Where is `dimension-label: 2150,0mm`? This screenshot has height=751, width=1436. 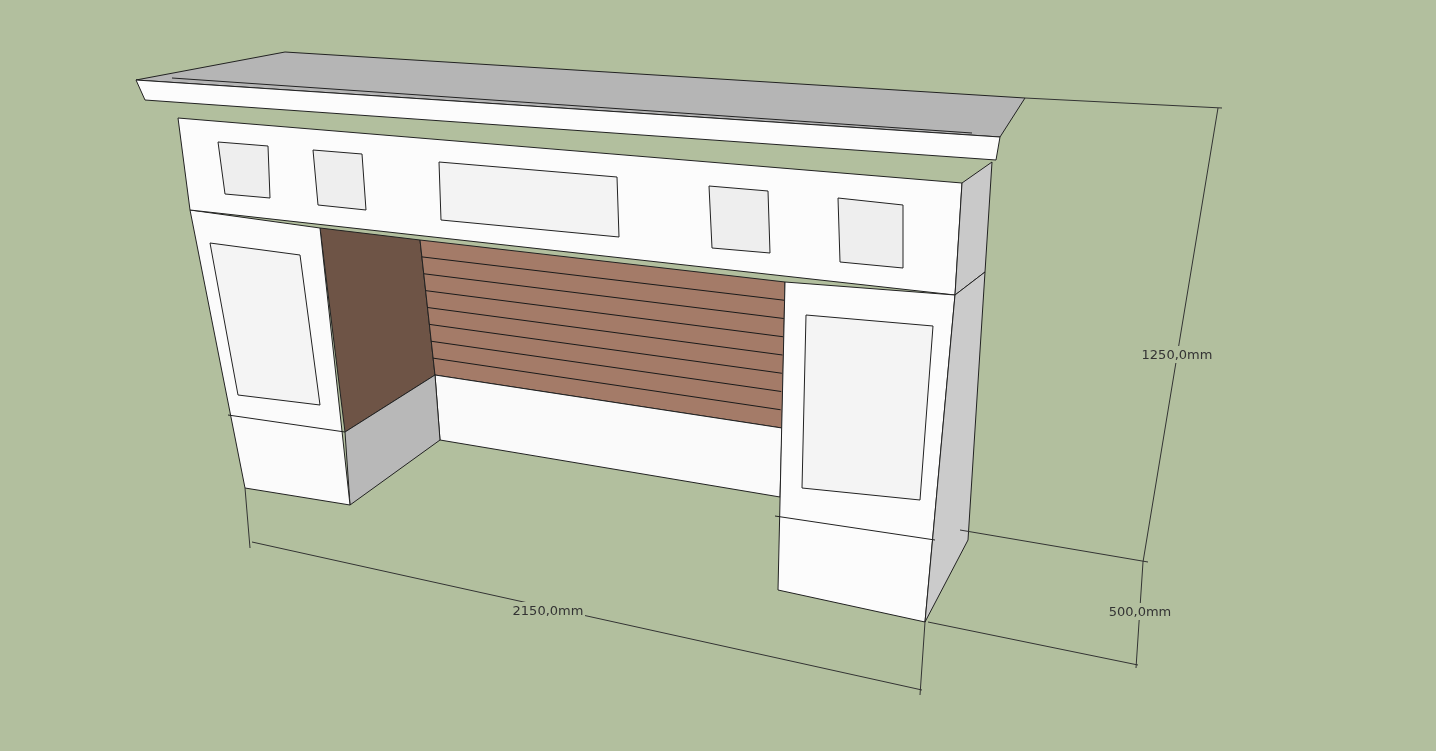 dimension-label: 2150,0mm is located at coordinates (548, 610).